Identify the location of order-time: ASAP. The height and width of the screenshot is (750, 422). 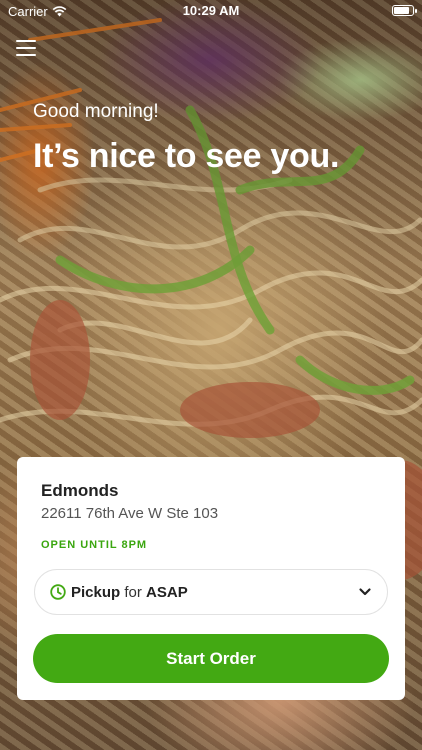
(167, 592).